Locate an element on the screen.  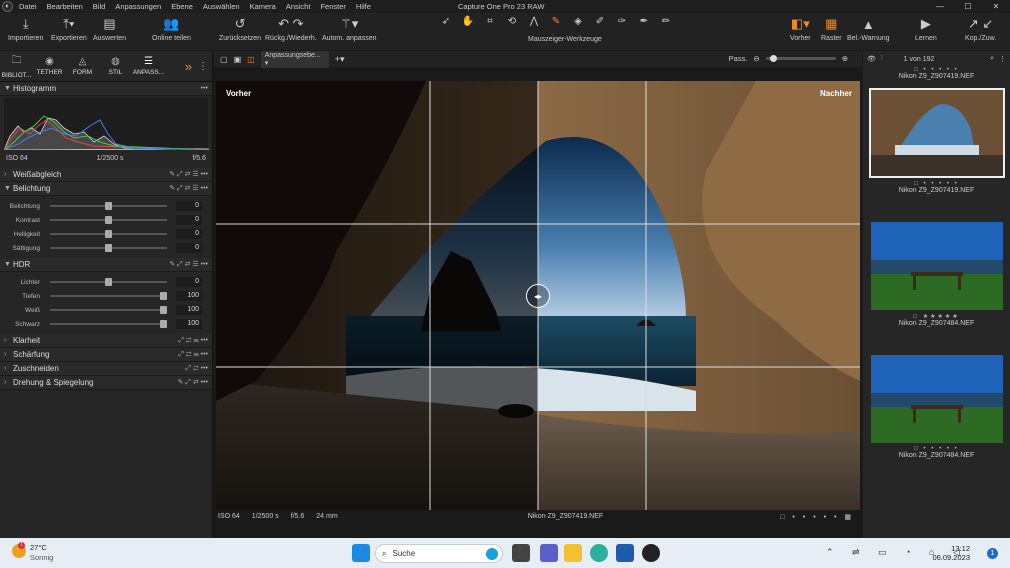
edge-icon is located at coordinates (599, 553).